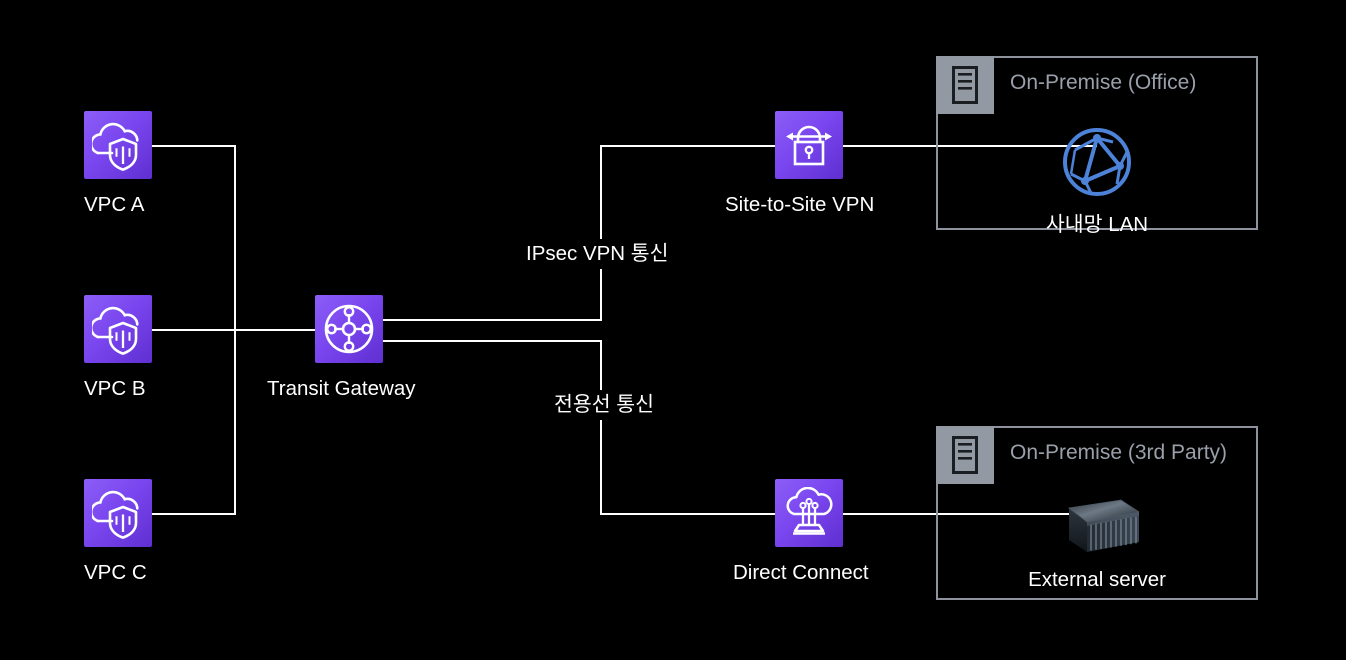 This screenshot has width=1346, height=660. I want to click on group-on-premise-office: On-Premise (Office) 사내망 LAN, so click(1097, 146).